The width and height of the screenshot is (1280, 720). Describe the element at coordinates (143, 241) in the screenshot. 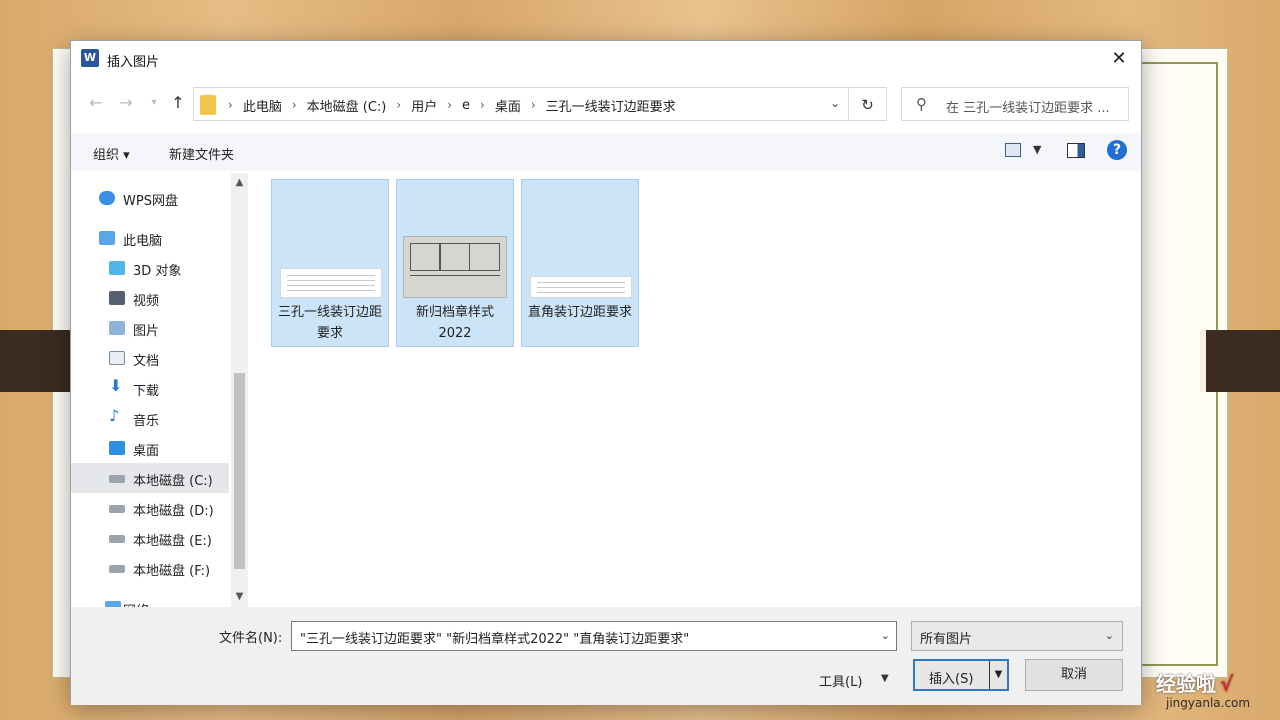

I see `nav-item-label: 此电脑` at that location.